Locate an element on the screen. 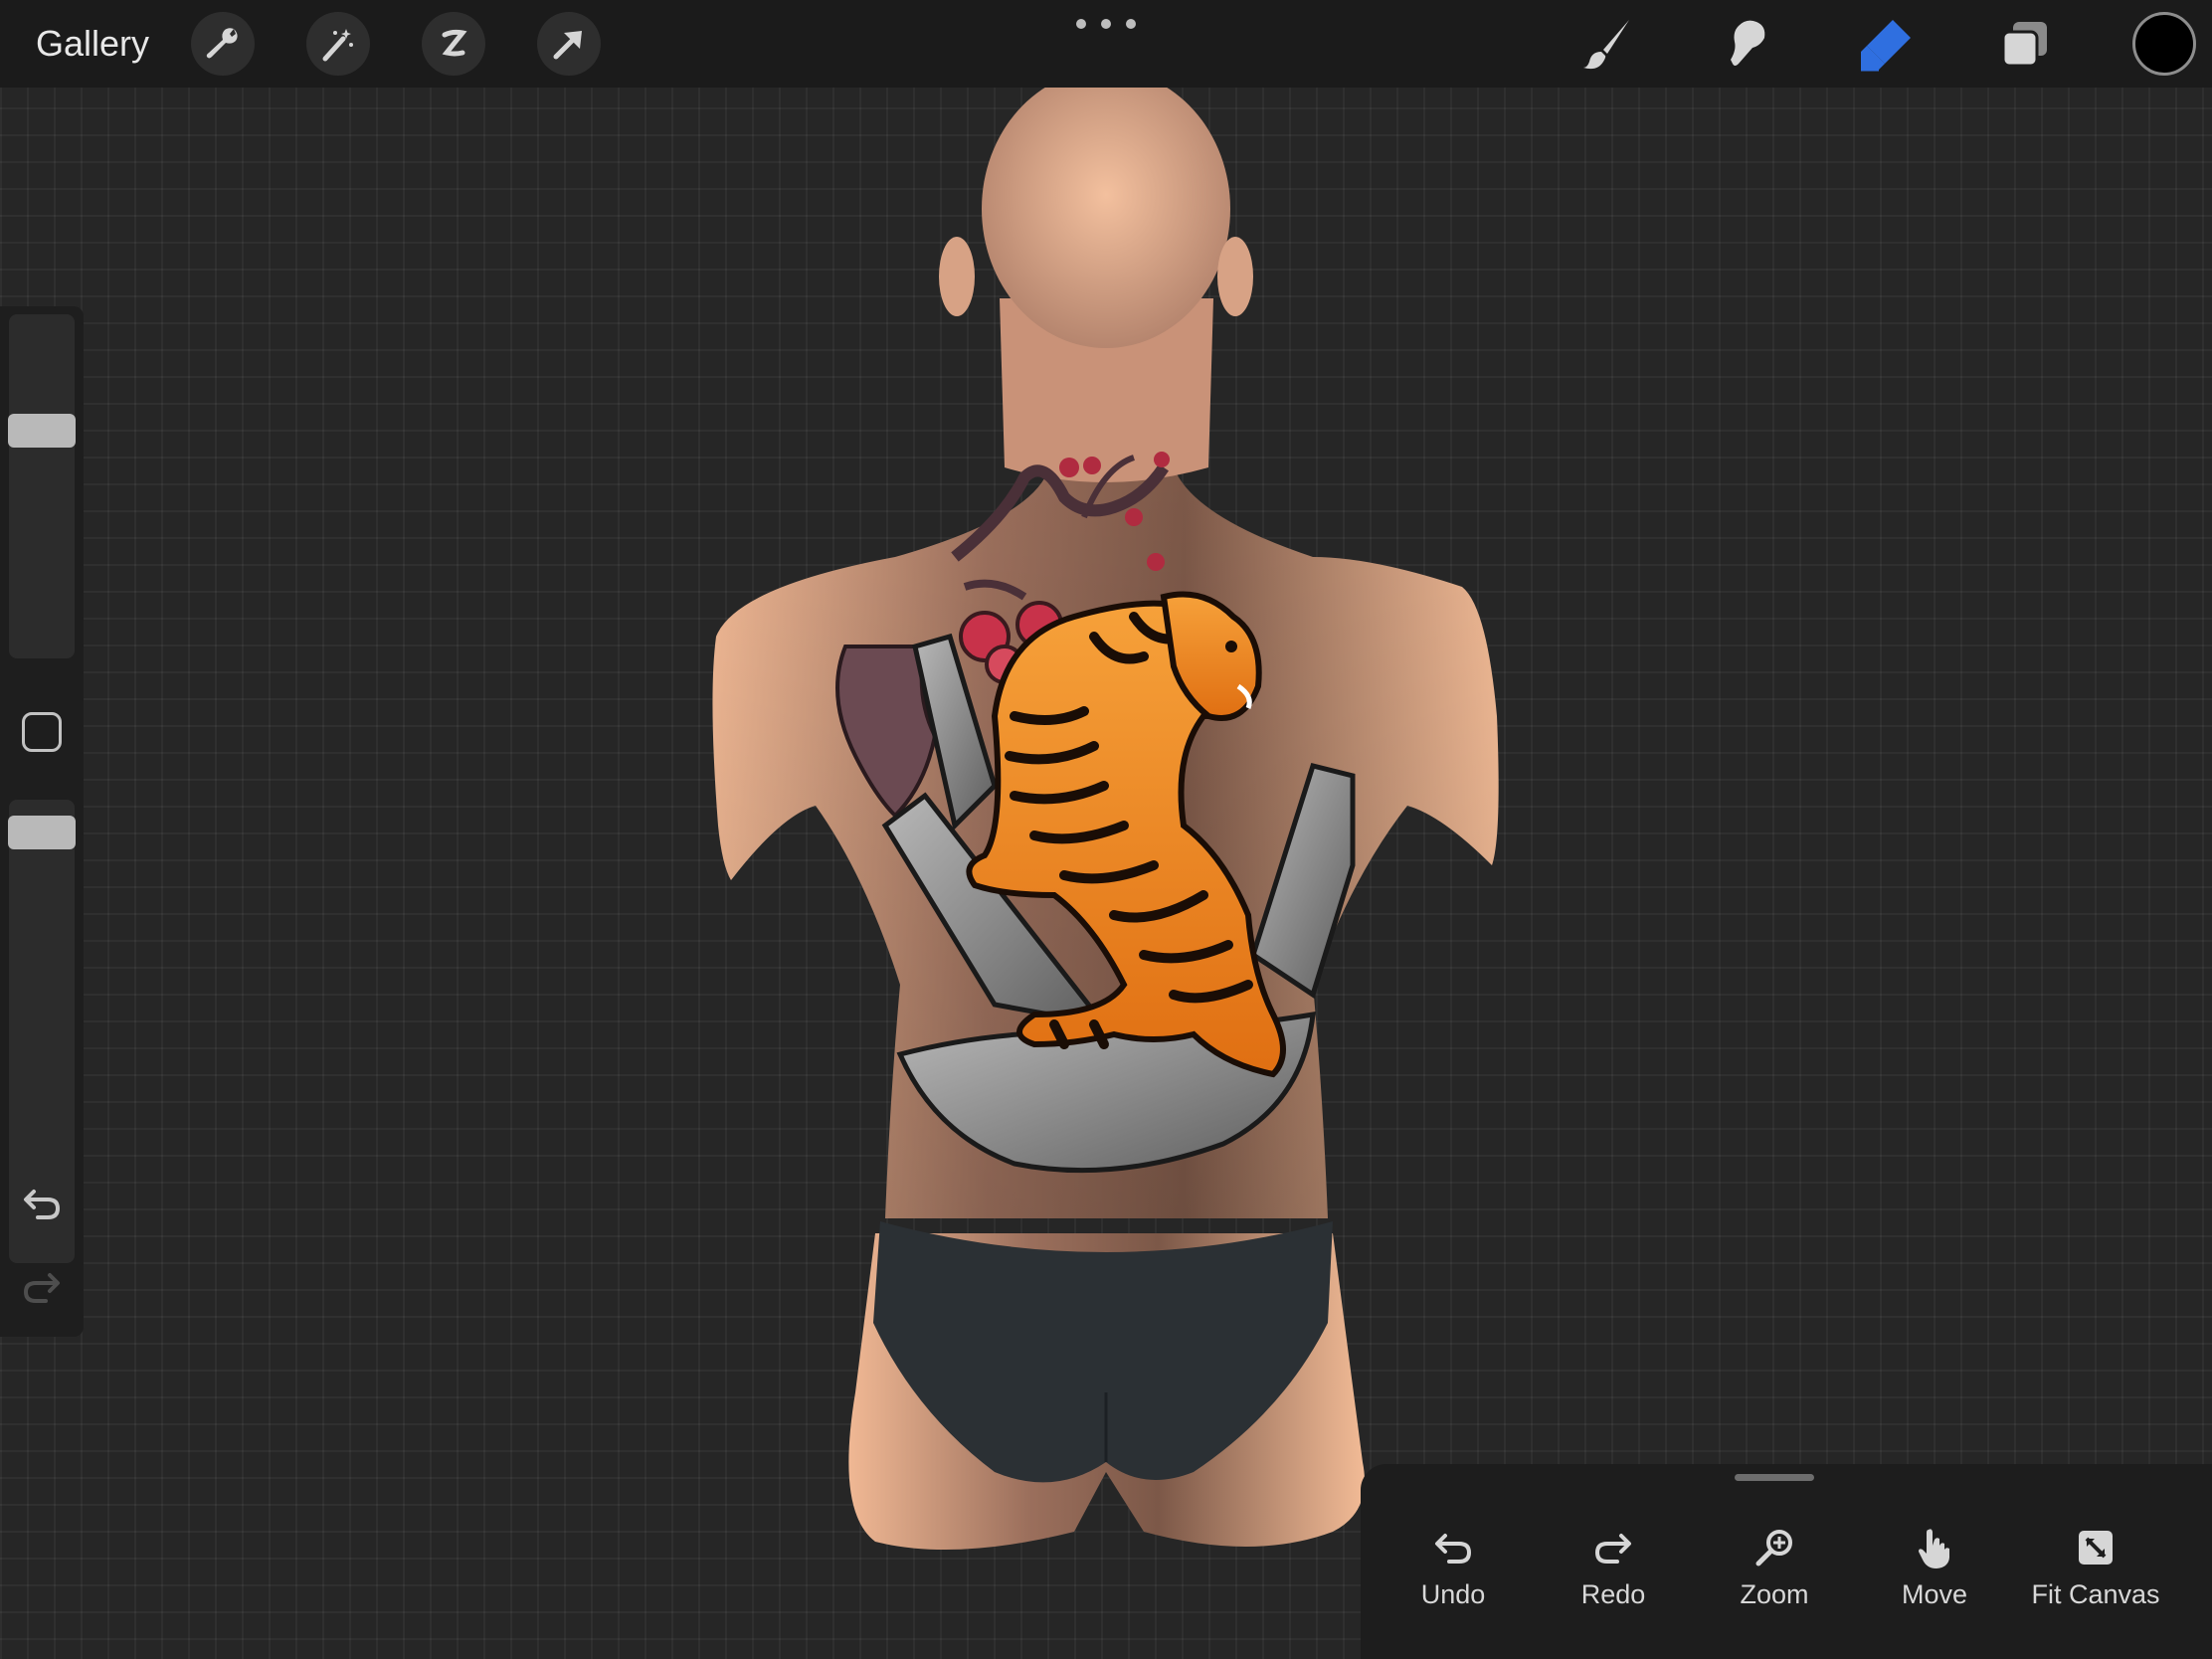 The image size is (2212, 1659). eraser-icon is located at coordinates (1886, 46).